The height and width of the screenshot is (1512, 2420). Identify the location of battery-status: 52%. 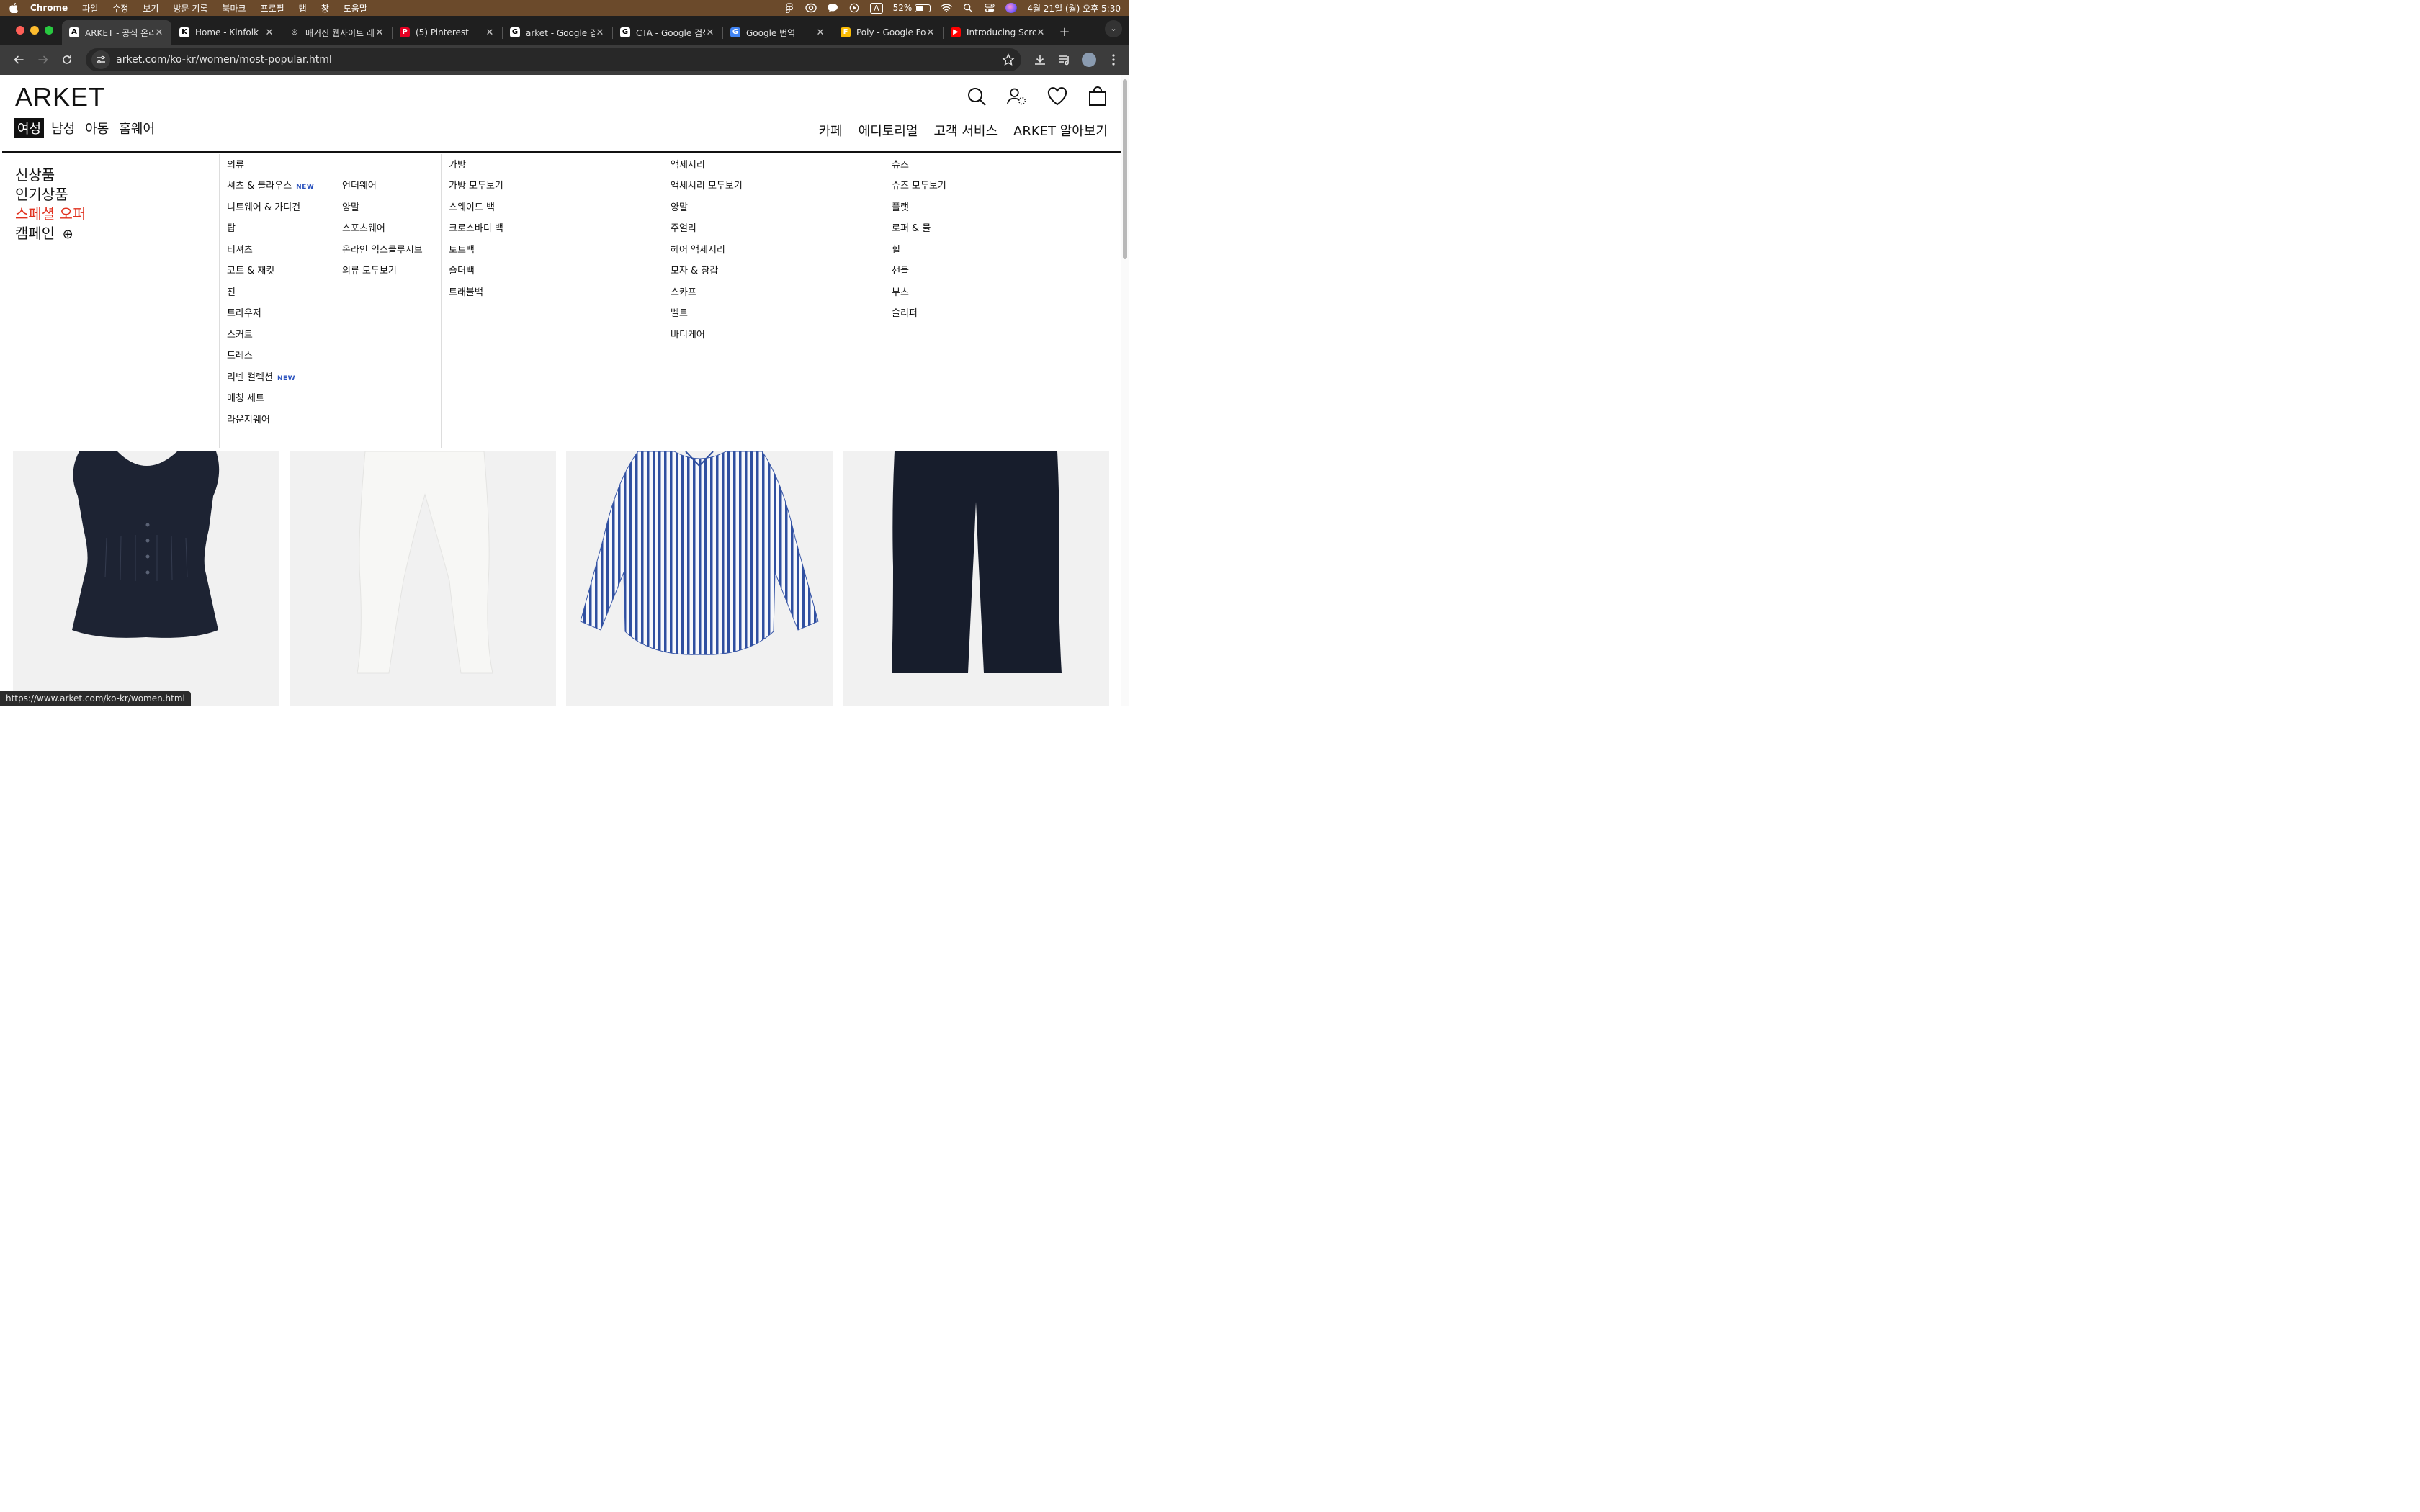
(912, 8).